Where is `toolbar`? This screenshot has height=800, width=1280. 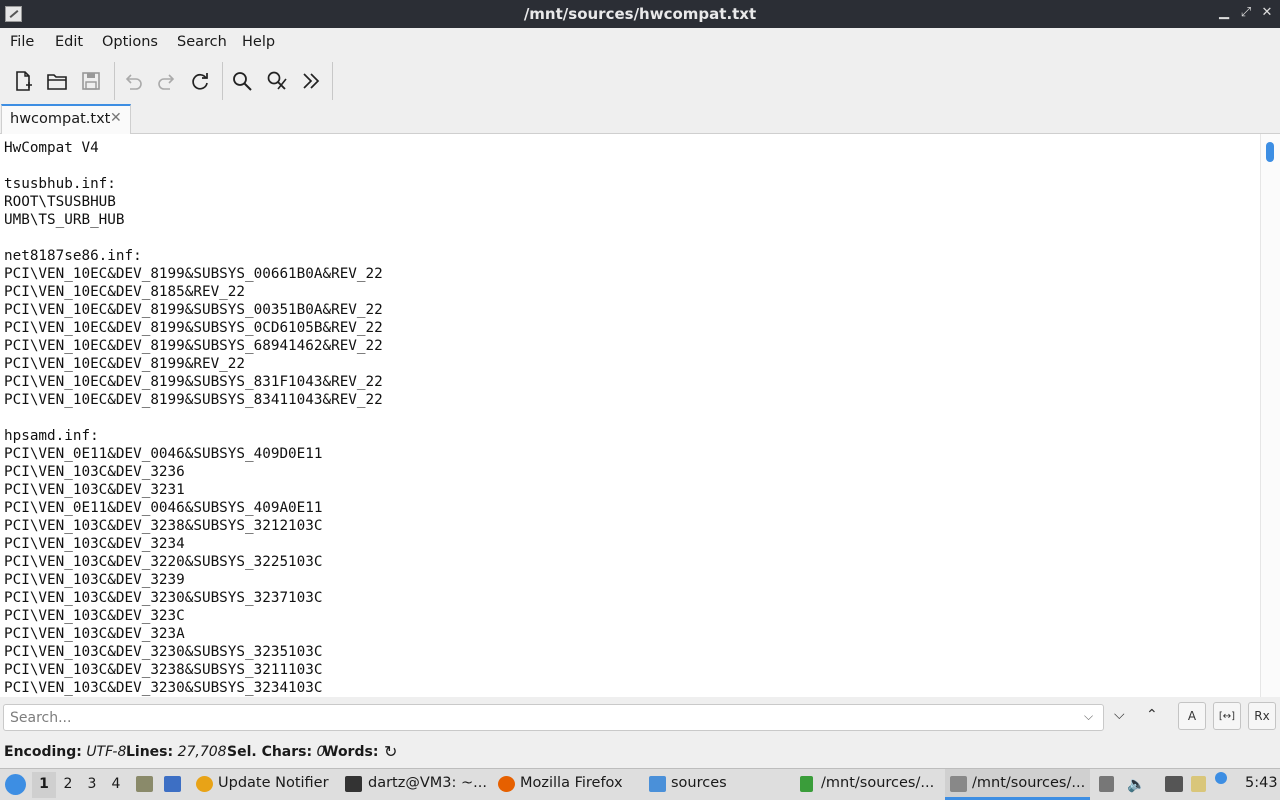 toolbar is located at coordinates (640, 81).